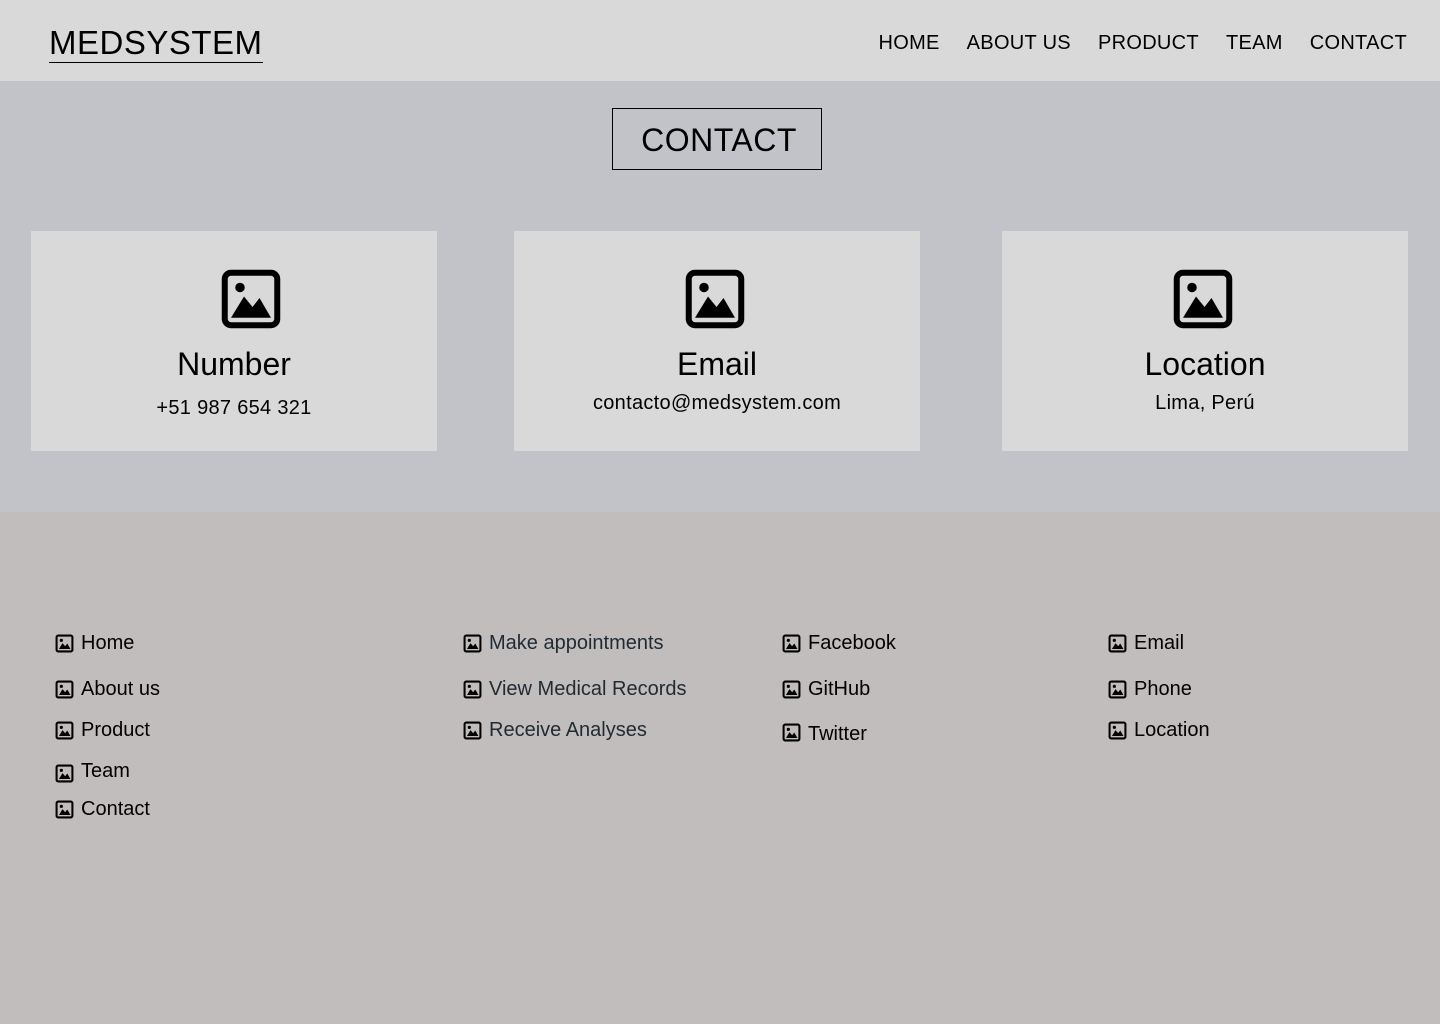  I want to click on nav-product: PRODUCT, so click(1148, 43).